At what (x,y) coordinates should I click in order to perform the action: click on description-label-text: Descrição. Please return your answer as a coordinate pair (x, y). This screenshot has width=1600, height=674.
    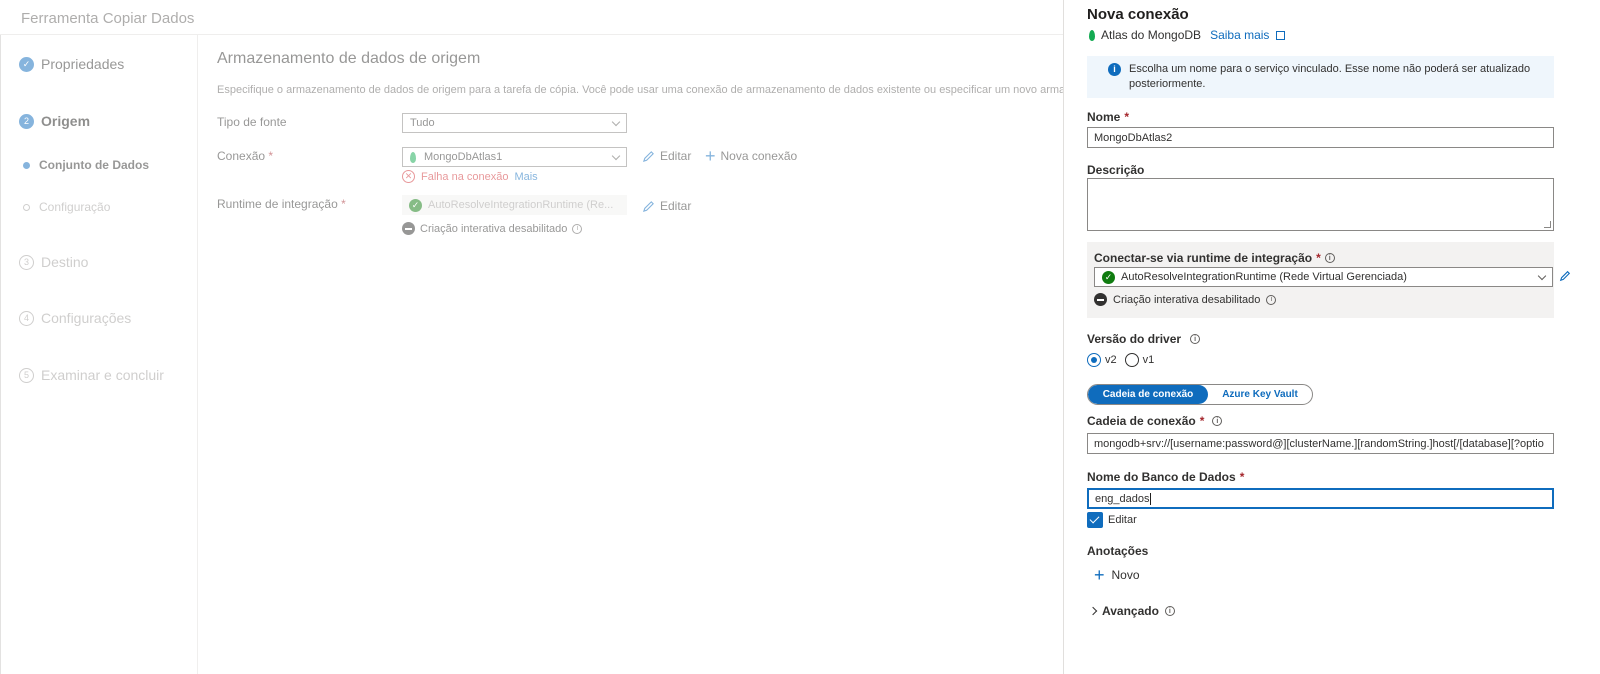
    Looking at the image, I should click on (1116, 170).